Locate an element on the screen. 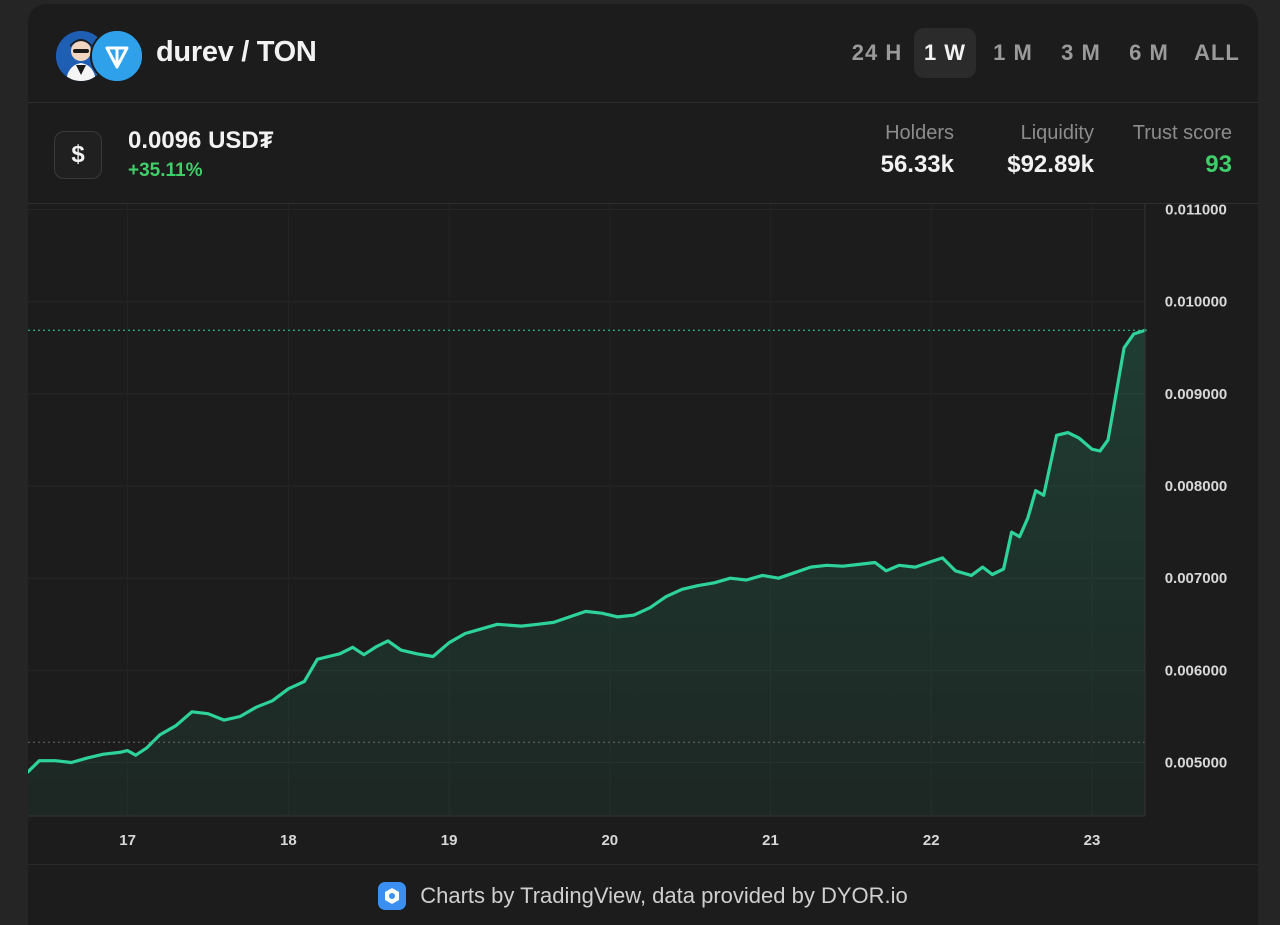 The image size is (1280, 925). holders-stat: Holders 56.33k is located at coordinates (917, 150).